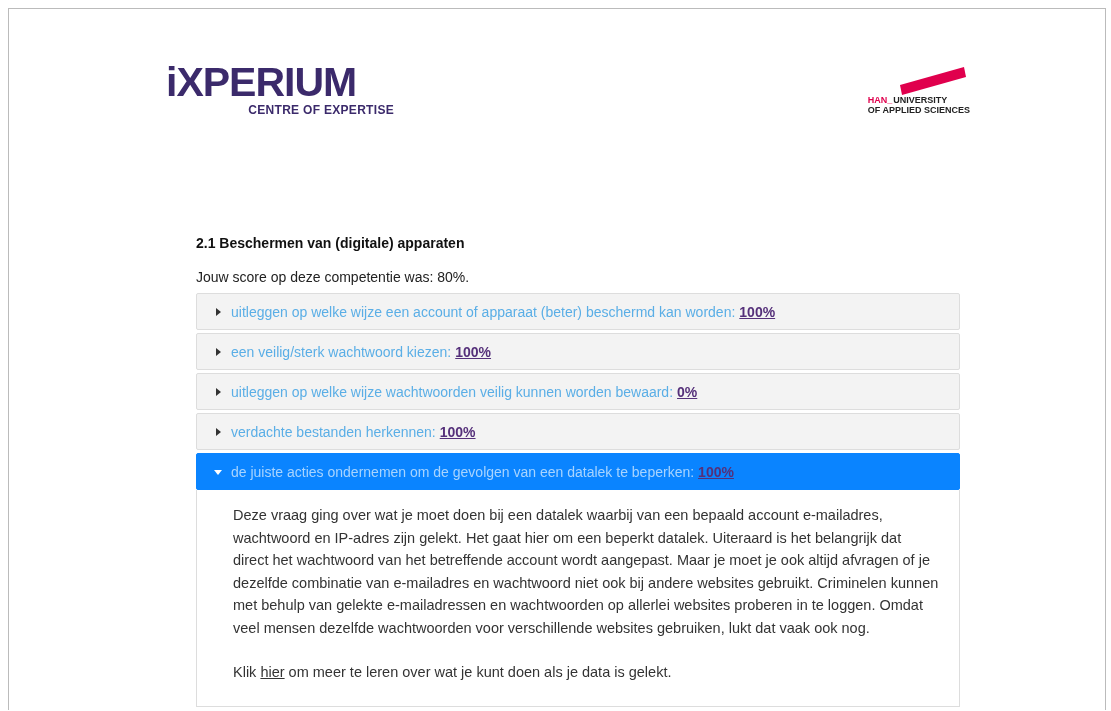 The image size is (1111, 711). Describe the element at coordinates (452, 391) in the screenshot. I see `item-label: uitleggen op welke wijze wachtwoorden veilig kunnen worden bewaard:` at that location.